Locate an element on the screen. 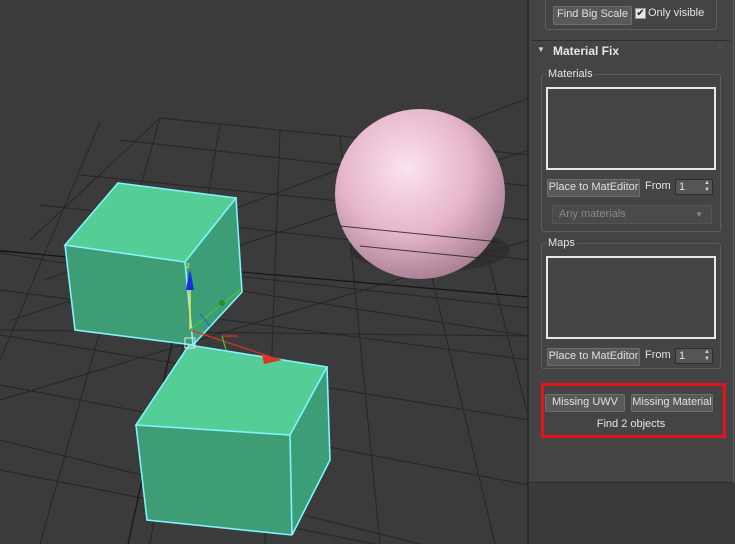  any-materials-value: Any materials is located at coordinates (592, 214).